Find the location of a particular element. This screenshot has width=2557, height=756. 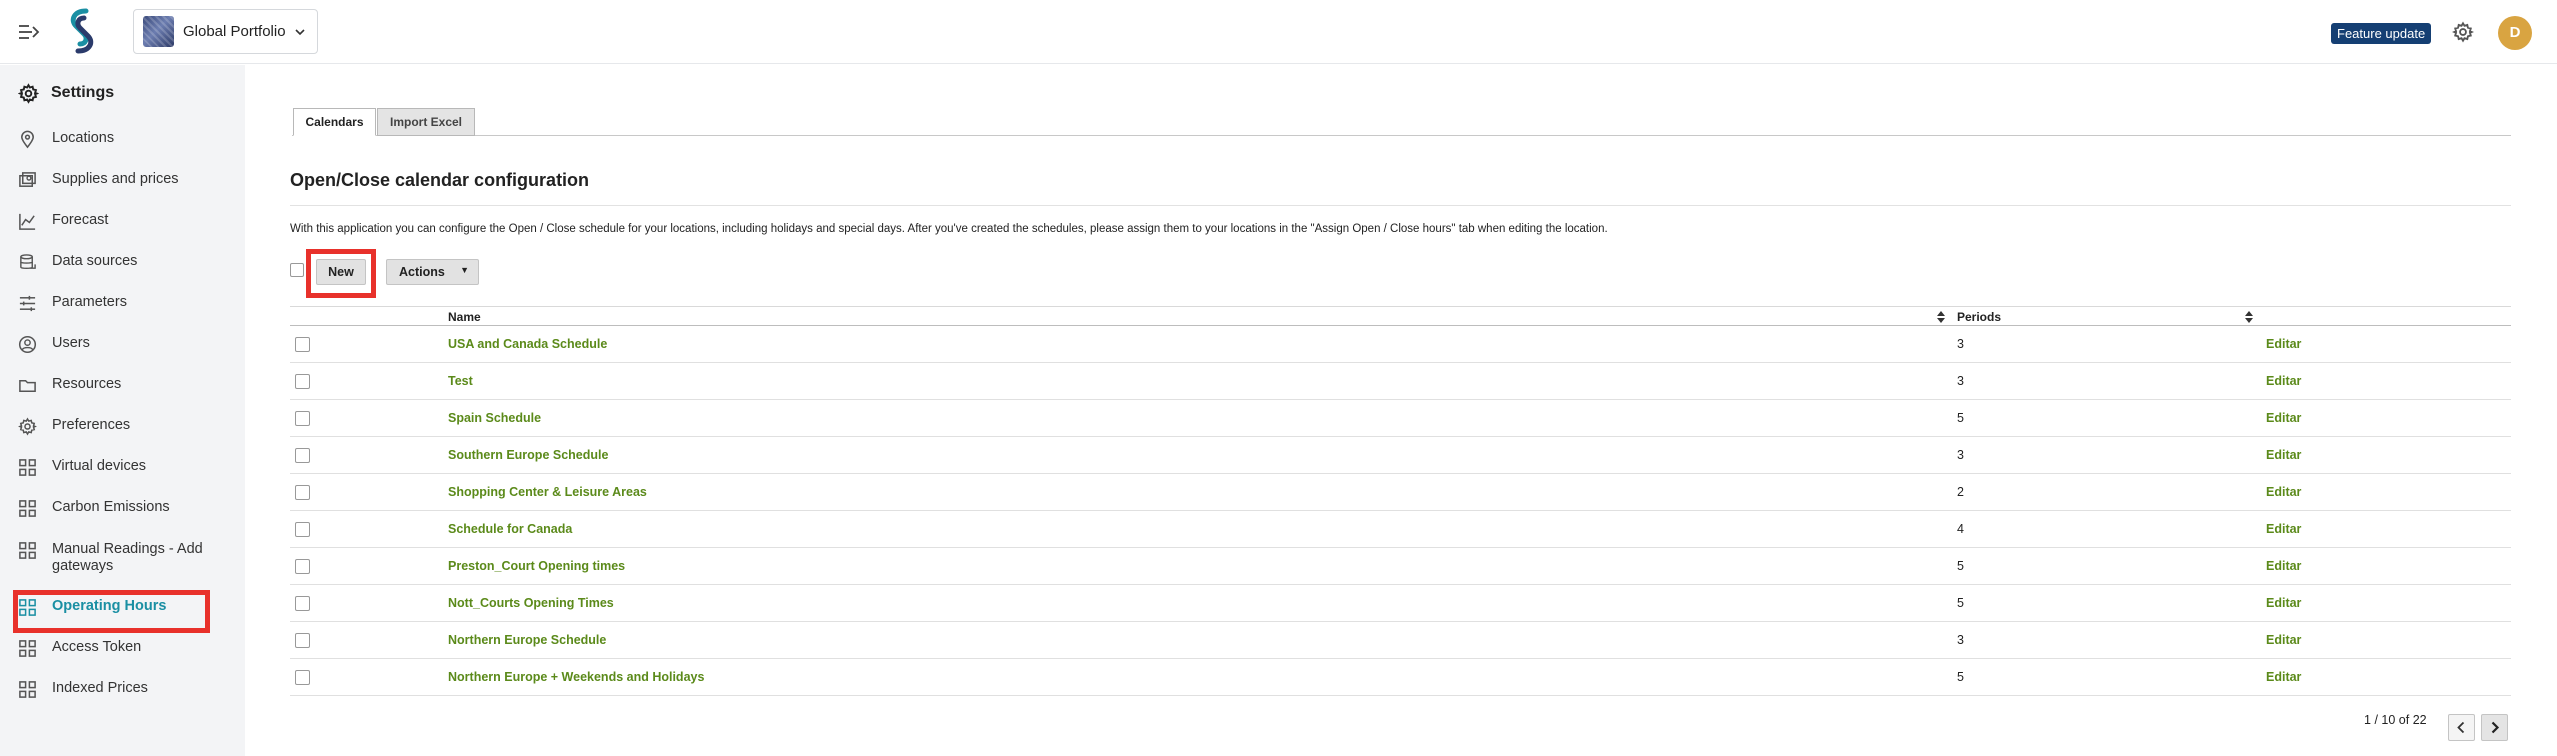

schedule-name-link: Shopping Center & Leisure Areas is located at coordinates (547, 492).